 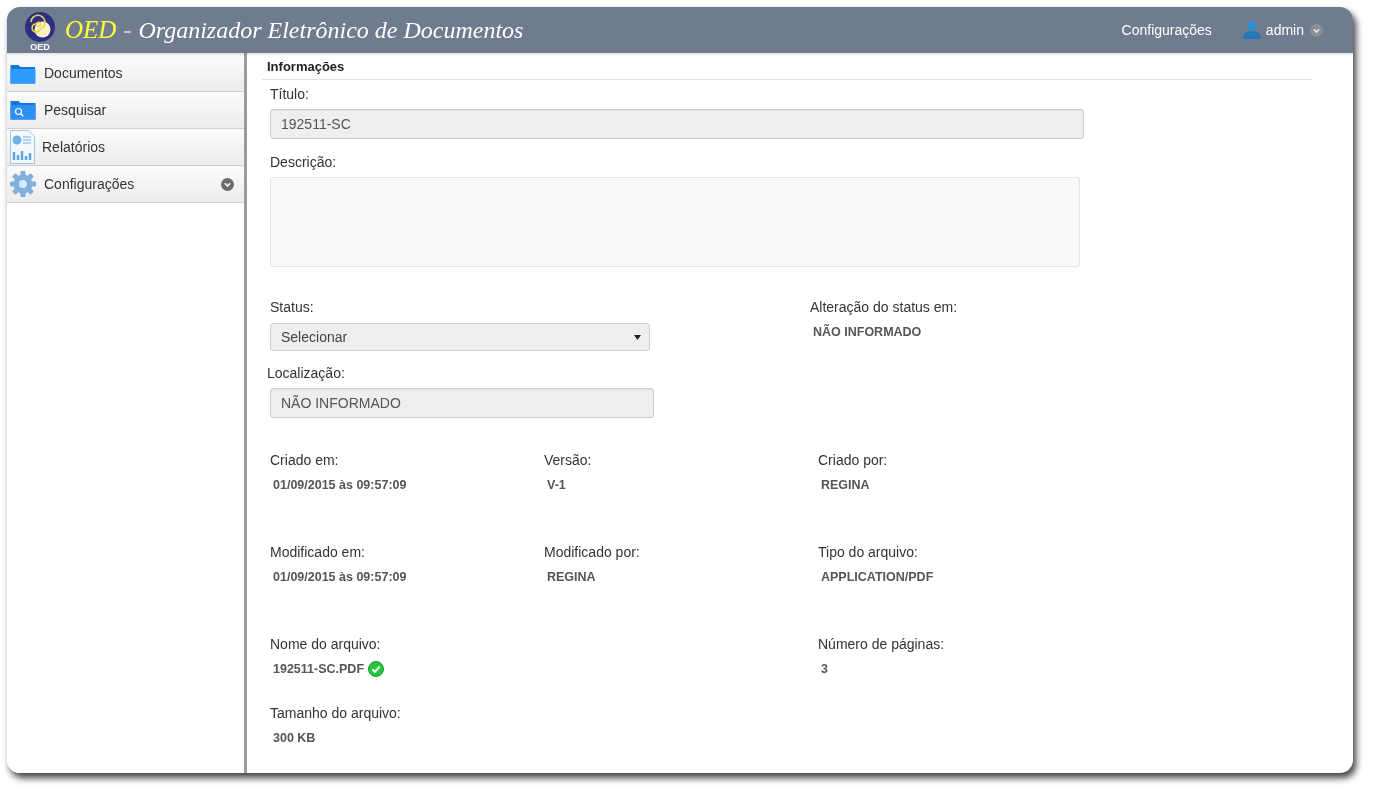 I want to click on app-title: Organizador Eletrônico de Documentos, so click(x=331, y=30).